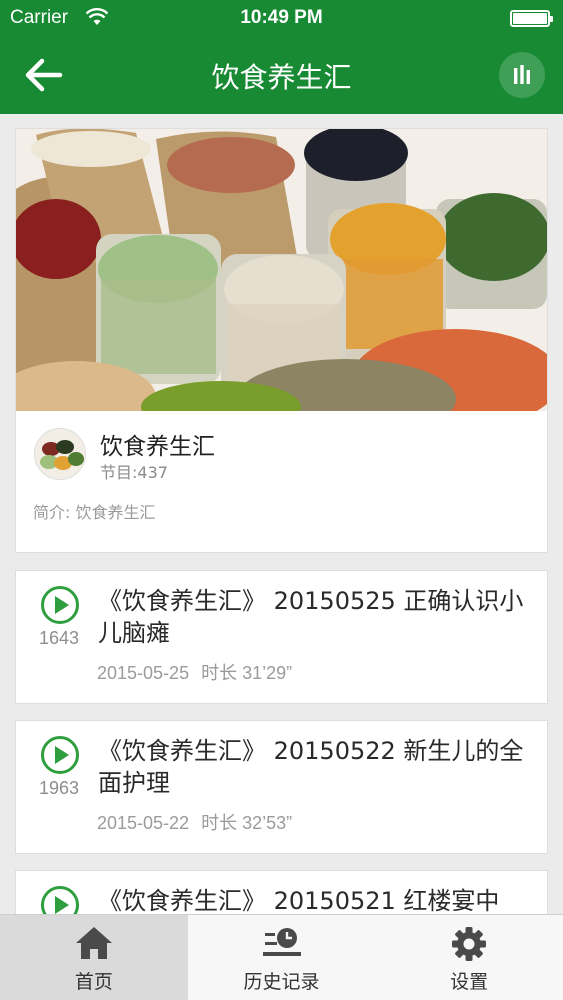  What do you see at coordinates (281, 77) in the screenshot?
I see `page-title: 饮食养生汇` at bounding box center [281, 77].